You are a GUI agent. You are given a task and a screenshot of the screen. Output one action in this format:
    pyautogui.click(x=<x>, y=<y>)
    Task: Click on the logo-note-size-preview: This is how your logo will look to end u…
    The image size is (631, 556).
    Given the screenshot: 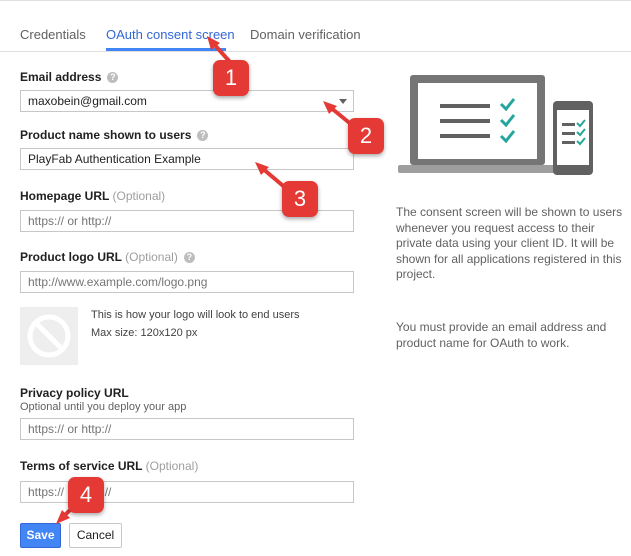 What is the action you would take?
    pyautogui.click(x=195, y=315)
    